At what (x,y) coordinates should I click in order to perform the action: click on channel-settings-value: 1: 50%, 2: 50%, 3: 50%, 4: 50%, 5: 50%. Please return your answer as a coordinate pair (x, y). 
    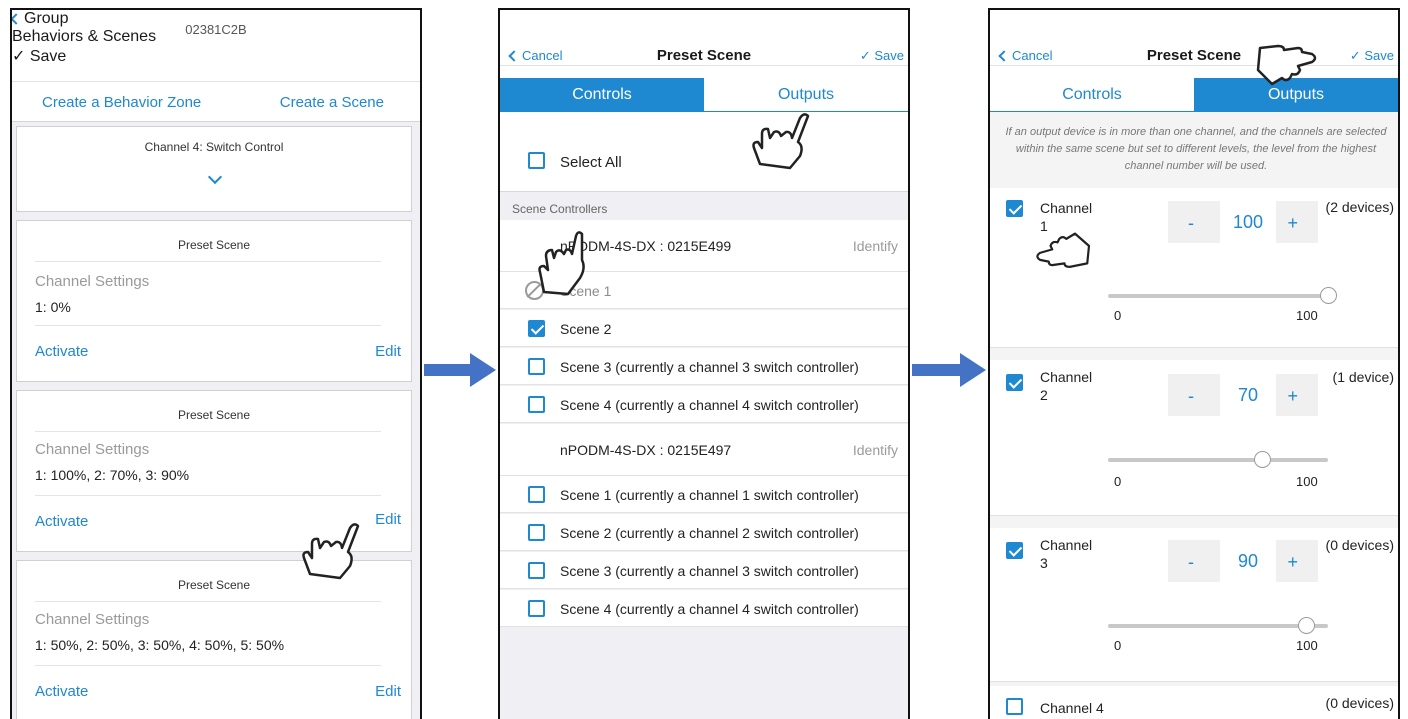
    Looking at the image, I should click on (160, 645).